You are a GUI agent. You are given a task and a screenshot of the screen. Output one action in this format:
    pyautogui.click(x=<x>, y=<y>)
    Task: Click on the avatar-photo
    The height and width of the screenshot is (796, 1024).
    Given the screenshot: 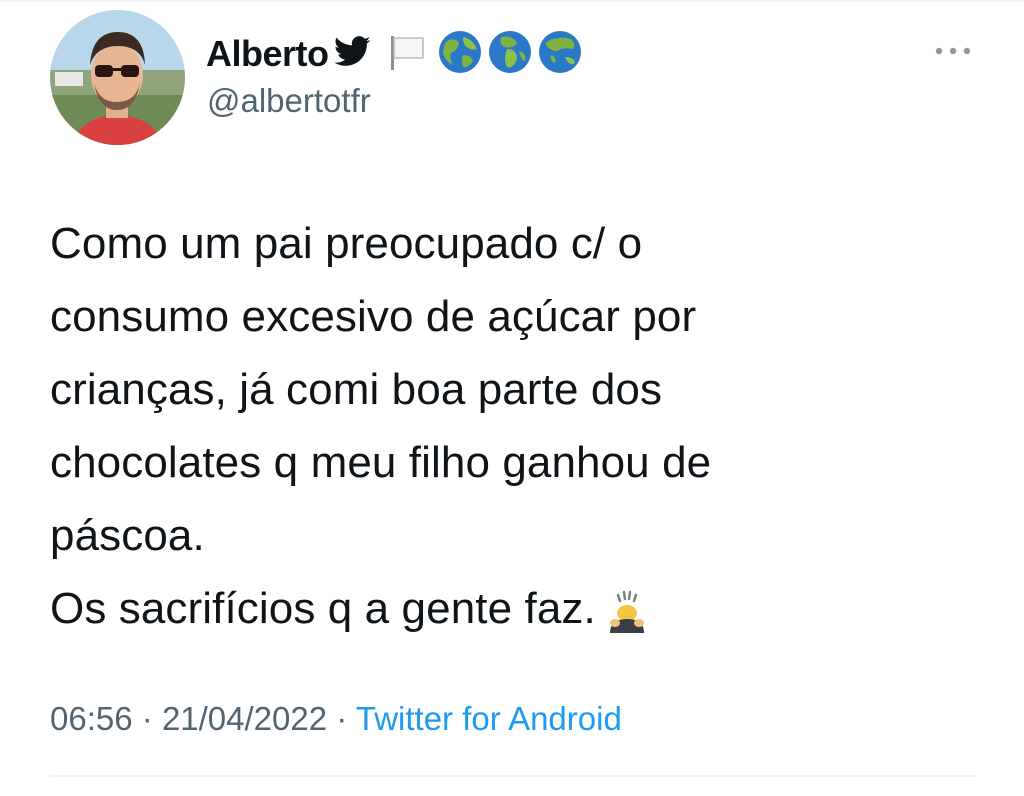 What is the action you would take?
    pyautogui.click(x=117, y=77)
    